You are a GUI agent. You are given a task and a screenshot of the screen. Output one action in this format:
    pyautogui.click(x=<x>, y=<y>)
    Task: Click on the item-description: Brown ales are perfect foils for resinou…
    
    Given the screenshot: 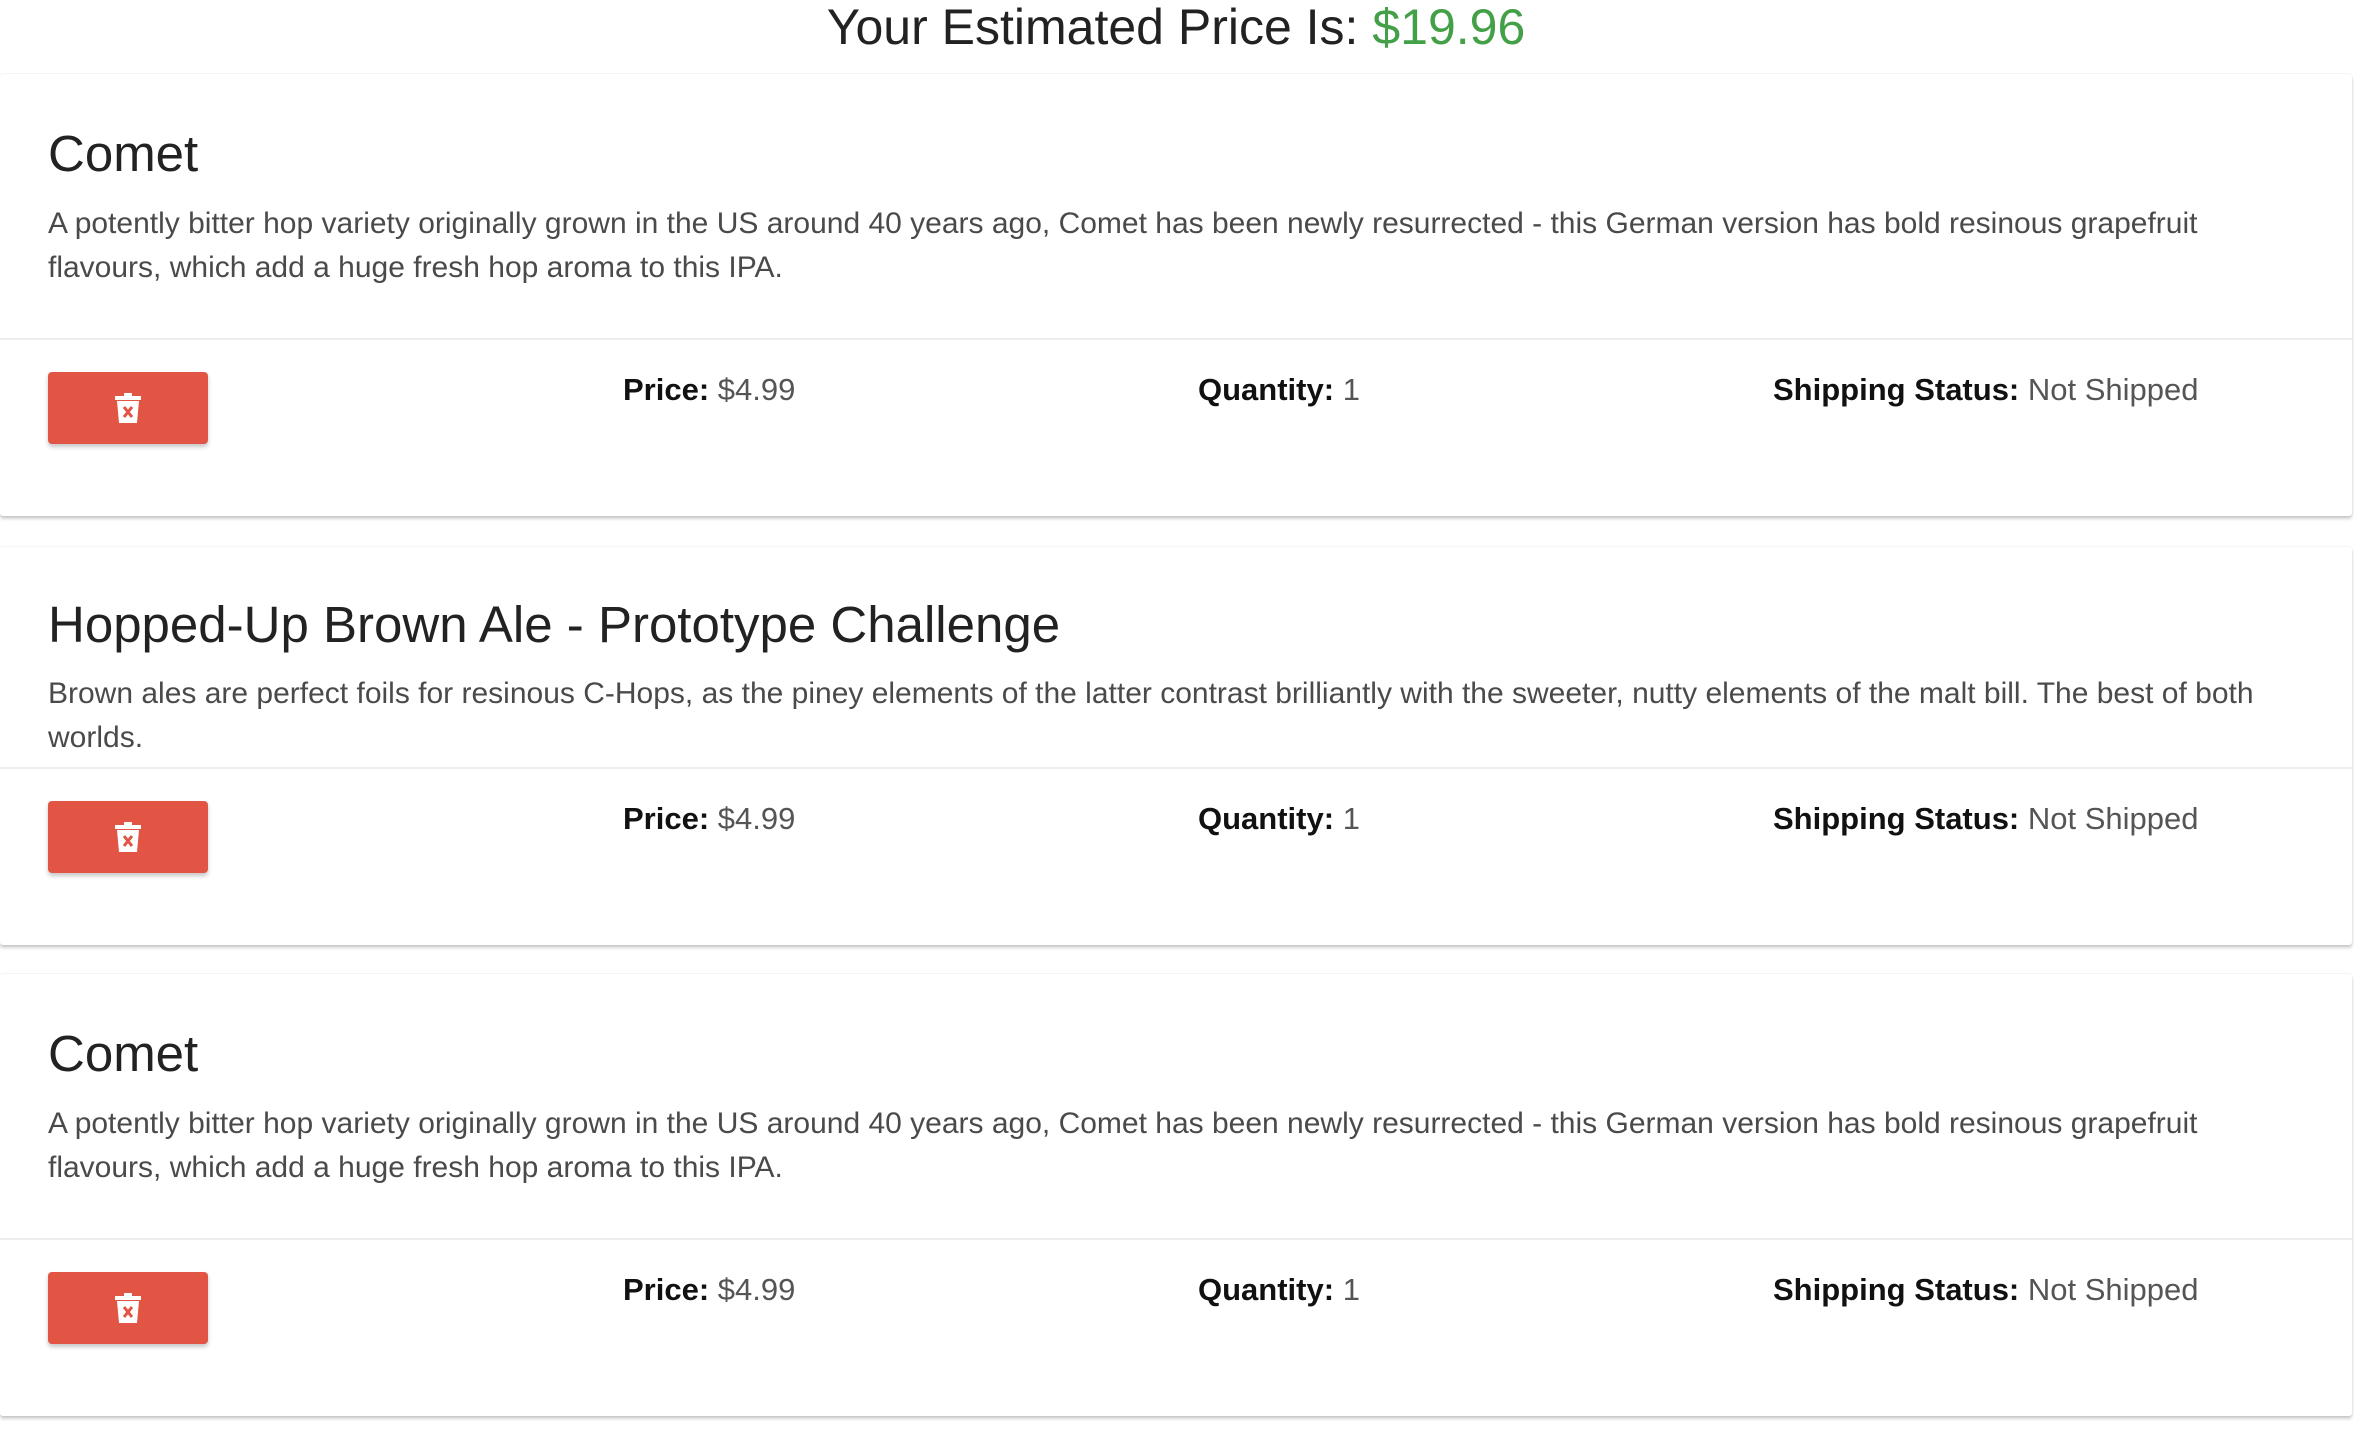 What is the action you would take?
    pyautogui.click(x=1151, y=715)
    